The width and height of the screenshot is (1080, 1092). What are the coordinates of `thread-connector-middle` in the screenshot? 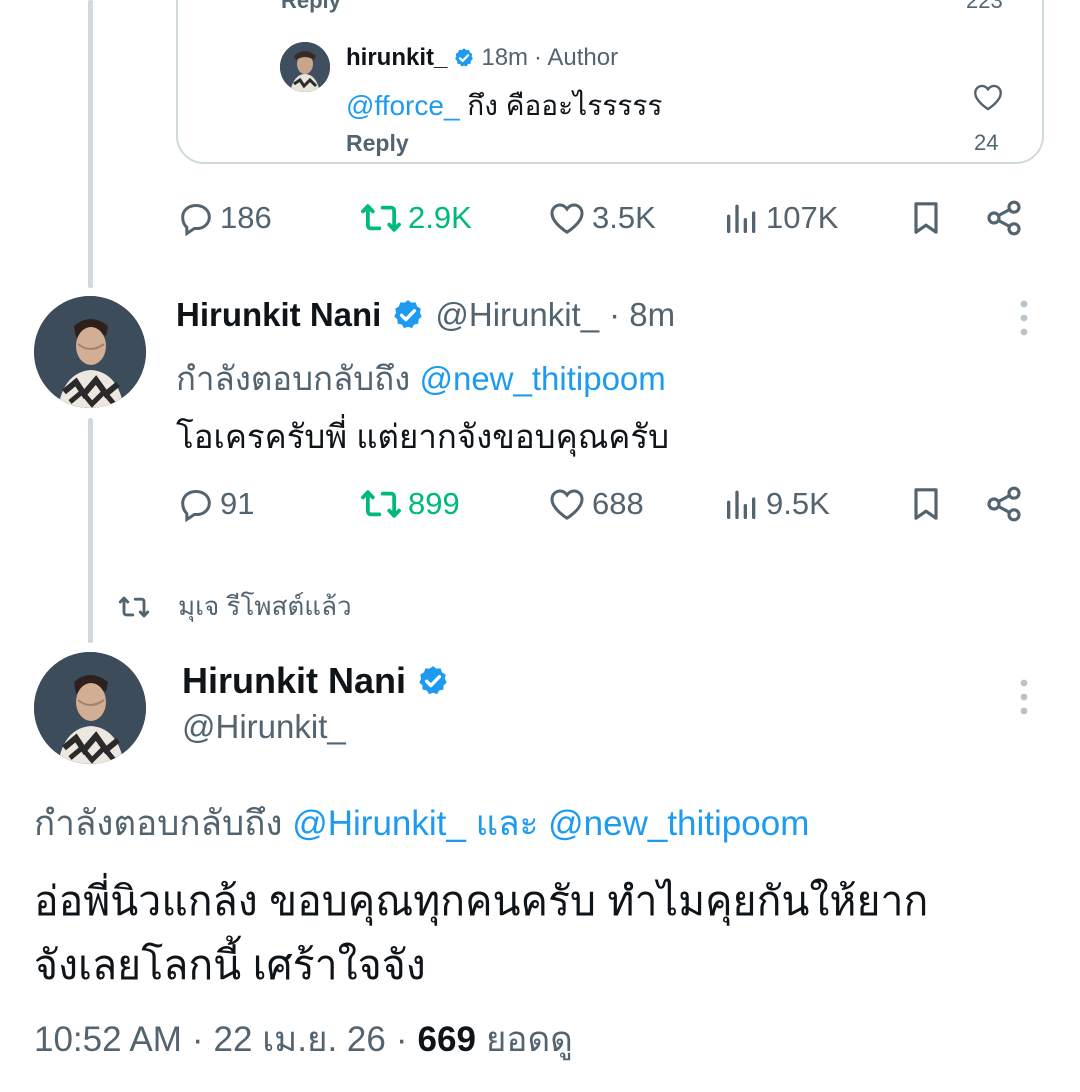 It's located at (90, 530).